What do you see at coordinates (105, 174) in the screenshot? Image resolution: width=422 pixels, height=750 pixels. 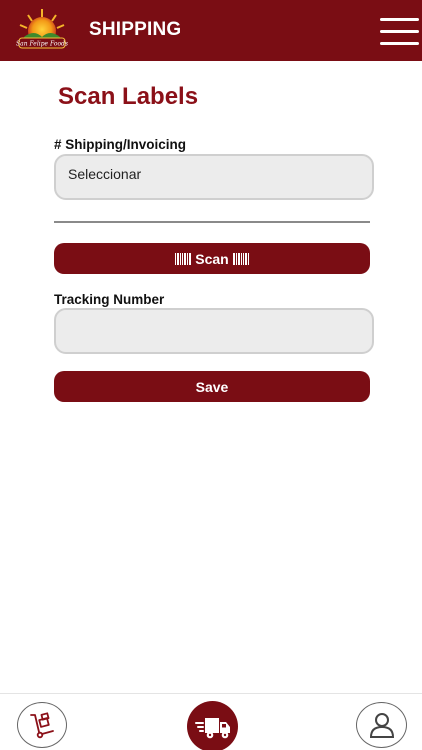 I see `select-value: Seleccionar` at bounding box center [105, 174].